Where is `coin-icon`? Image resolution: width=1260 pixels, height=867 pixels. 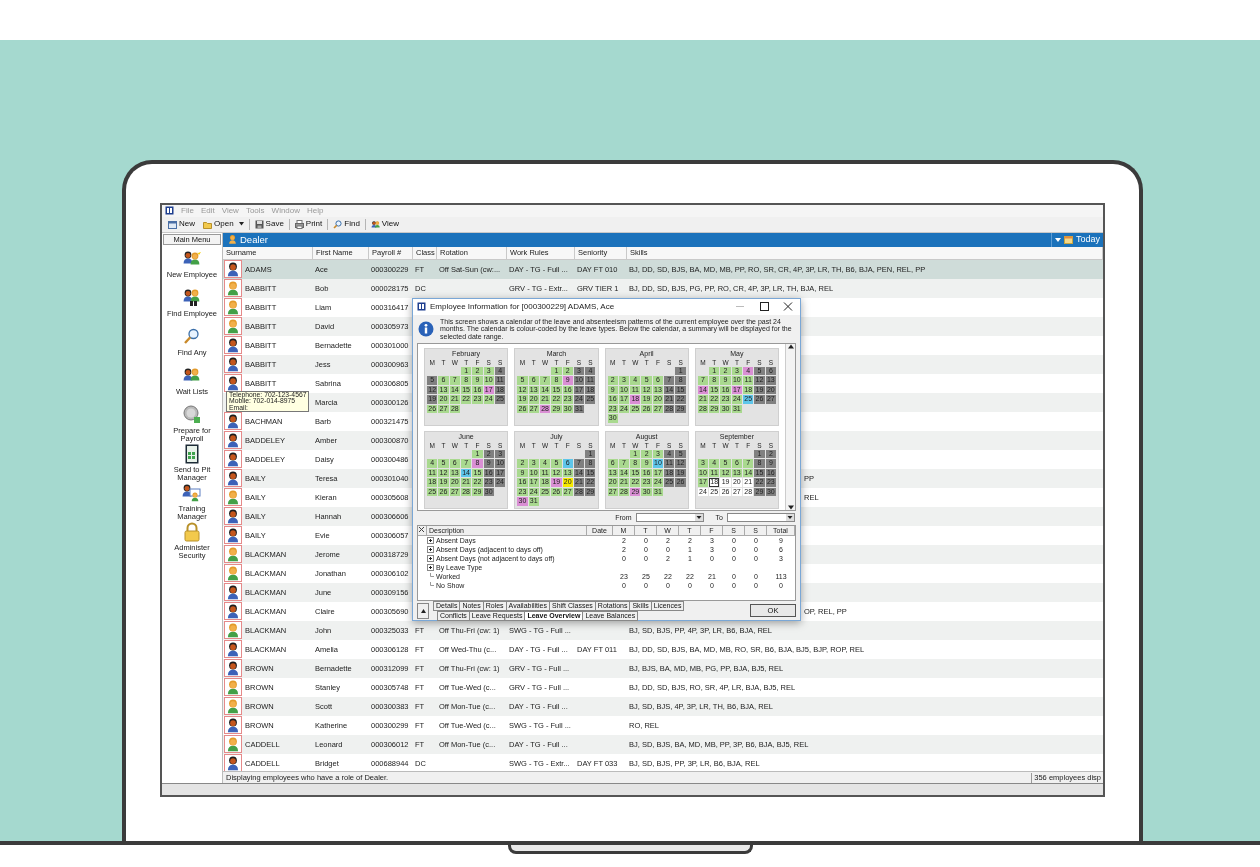 coin-icon is located at coordinates (192, 414).